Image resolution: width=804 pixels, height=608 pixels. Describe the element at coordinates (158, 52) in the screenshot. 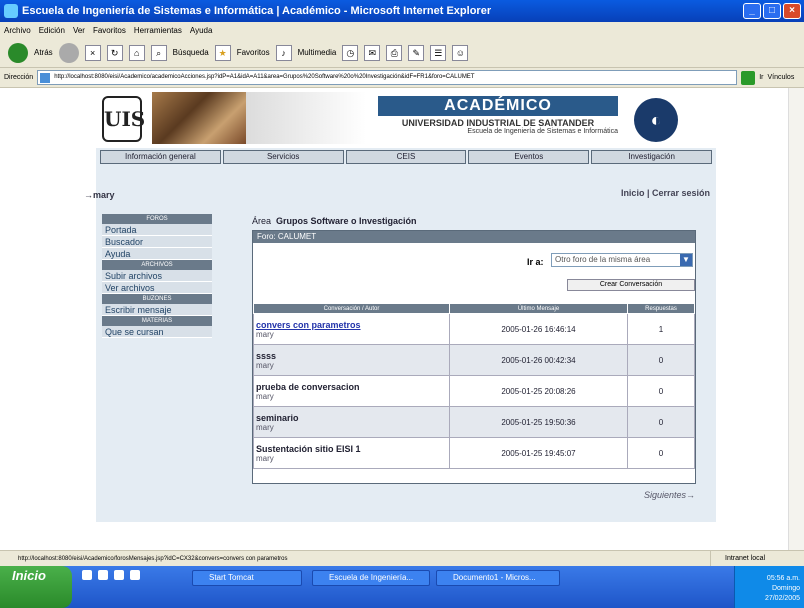

I see `search-icon: ⌕` at that location.